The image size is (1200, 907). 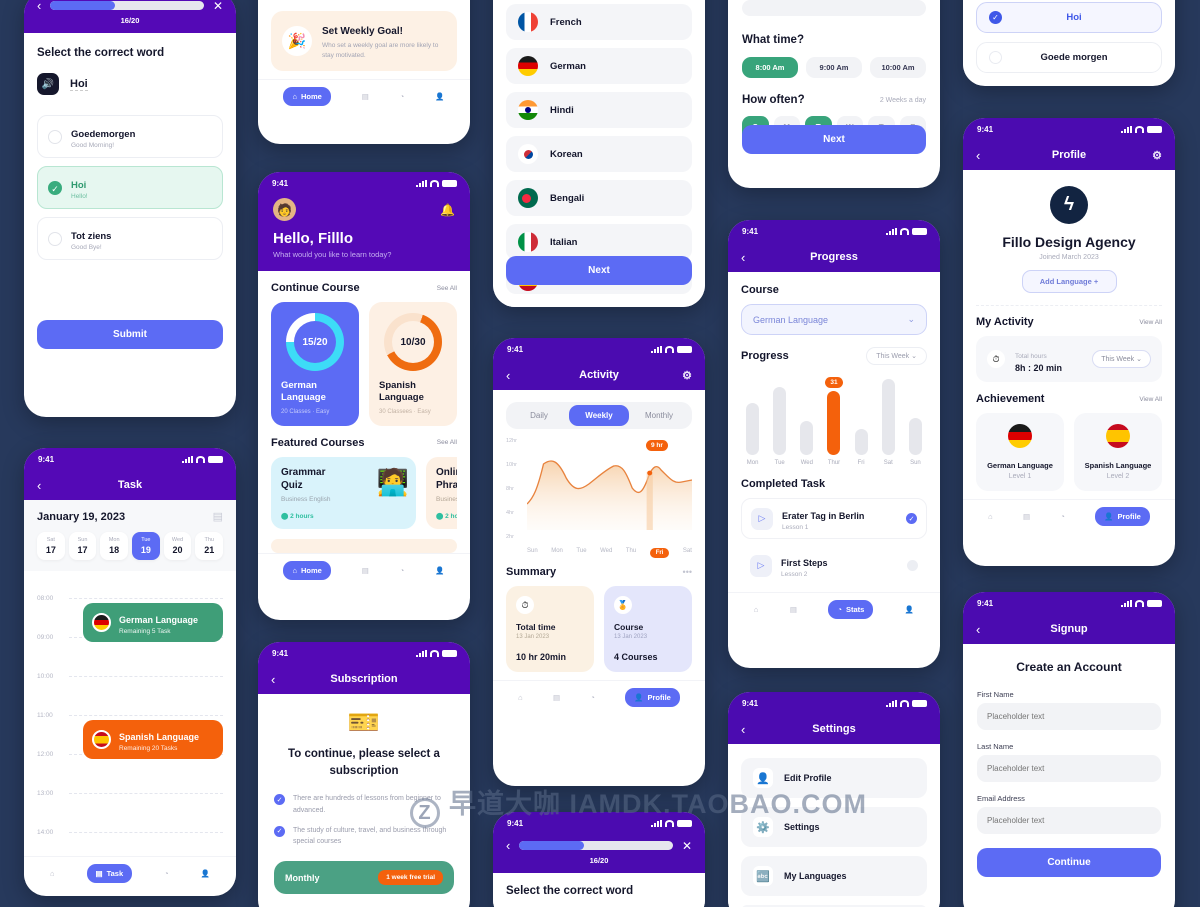 I want to click on first-name-field, so click(x=1069, y=716).